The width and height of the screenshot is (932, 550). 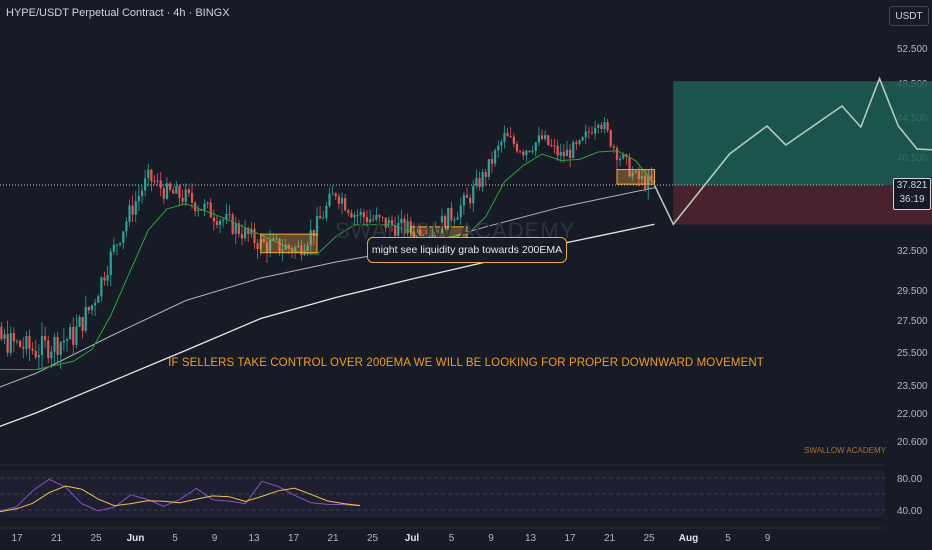 I want to click on currency-unit-button: USDT, so click(x=909, y=16).